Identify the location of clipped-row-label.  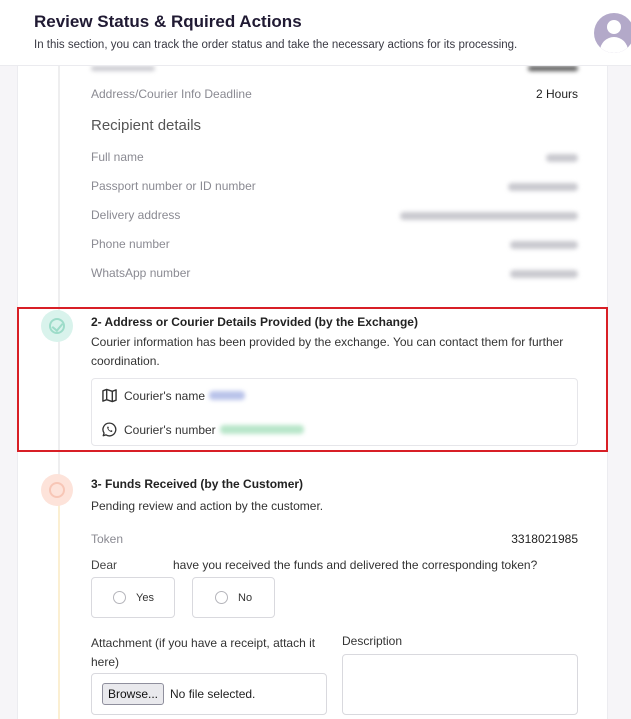
(123, 68).